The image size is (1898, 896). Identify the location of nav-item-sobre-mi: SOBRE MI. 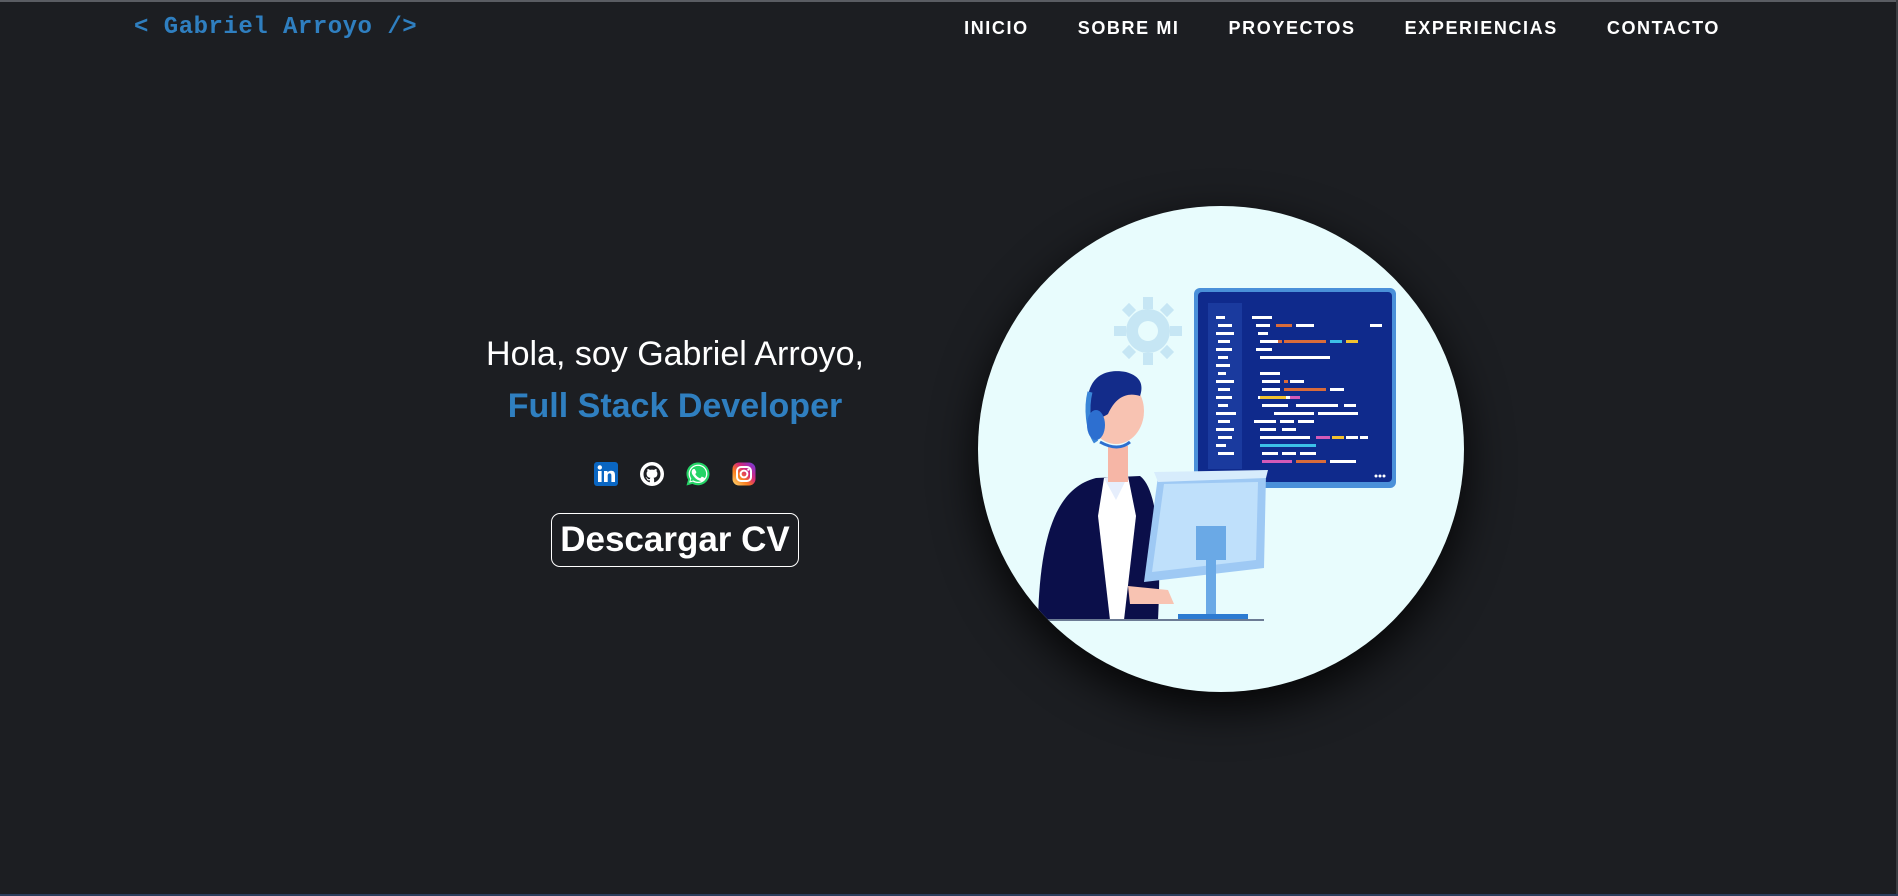
(1129, 28).